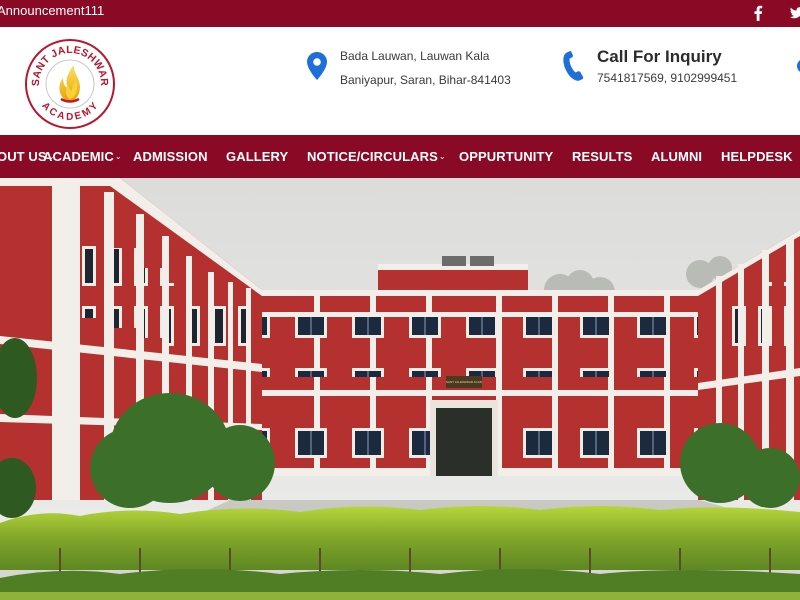  Describe the element at coordinates (425, 80) in the screenshot. I see `address-line-2: Baniyapur, Saran, Bihar-841403` at that location.